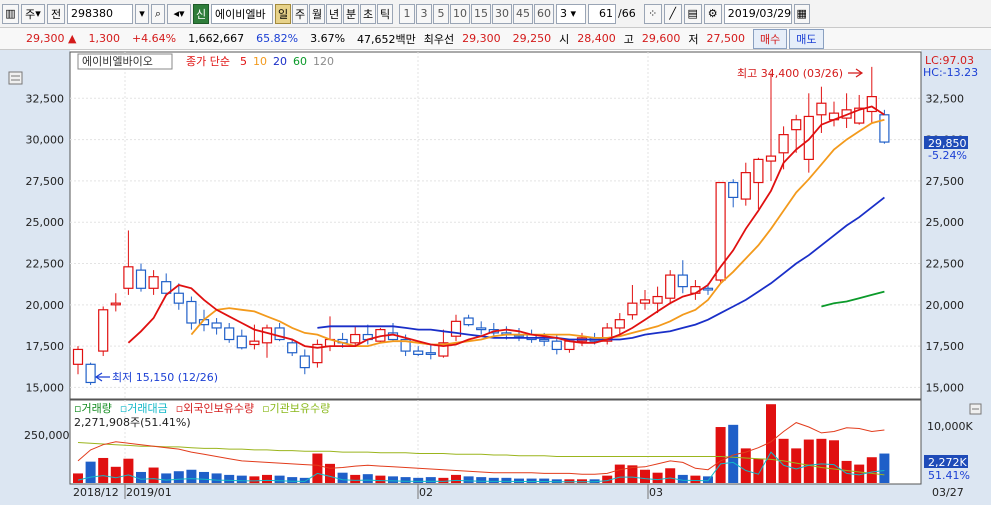 The image size is (991, 508). I want to click on volume-tag-pct: 51.41%, so click(949, 475).